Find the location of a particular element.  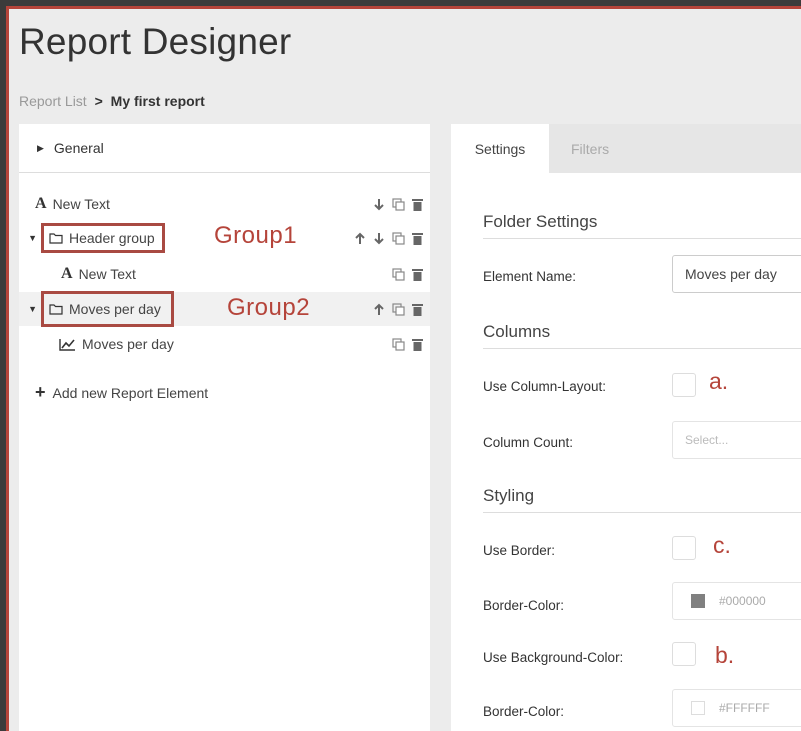

border-color-swatch is located at coordinates (698, 601).